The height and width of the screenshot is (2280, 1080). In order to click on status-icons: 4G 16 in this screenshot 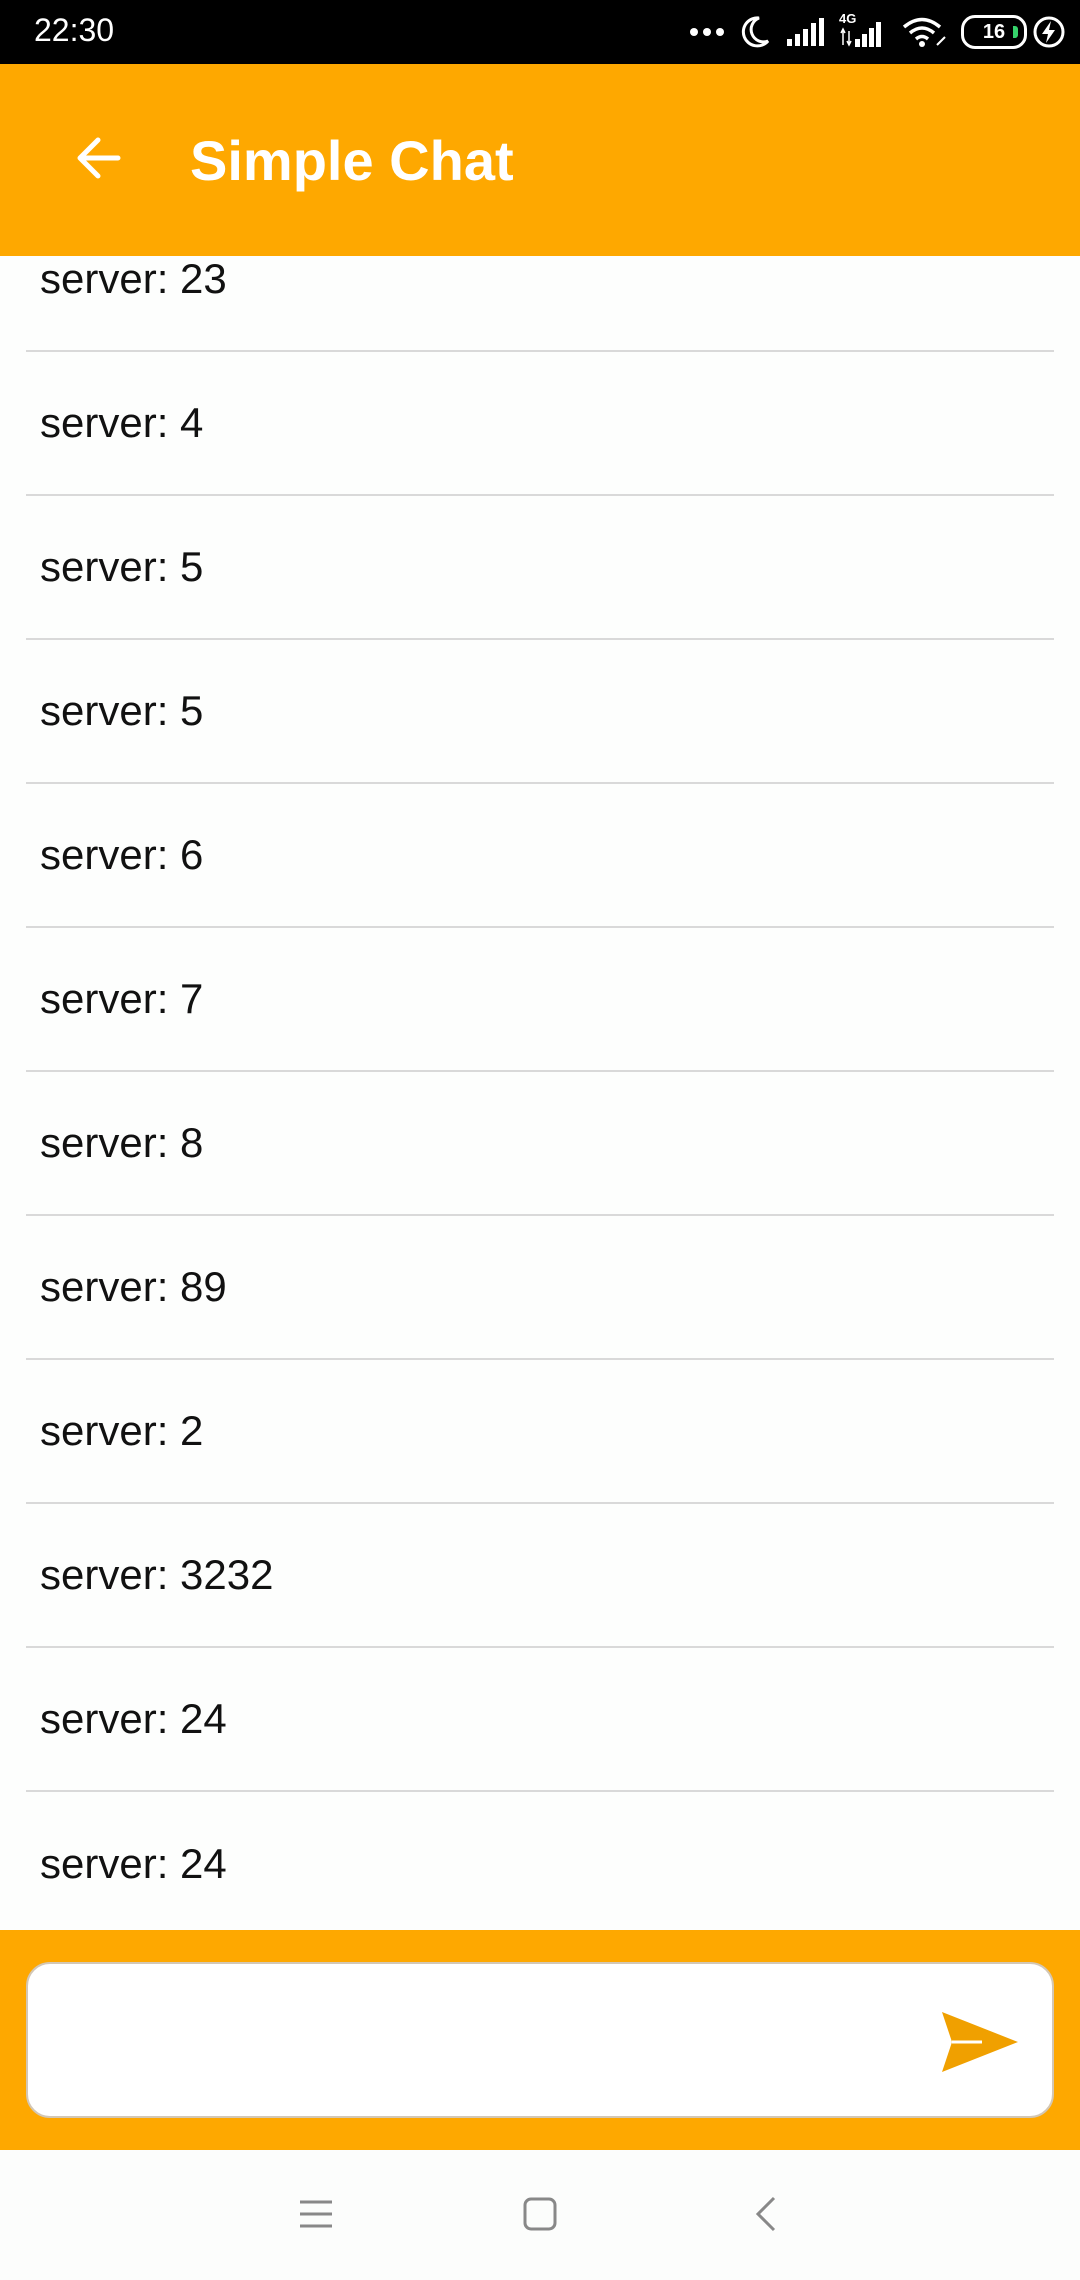, I will do `click(877, 32)`.